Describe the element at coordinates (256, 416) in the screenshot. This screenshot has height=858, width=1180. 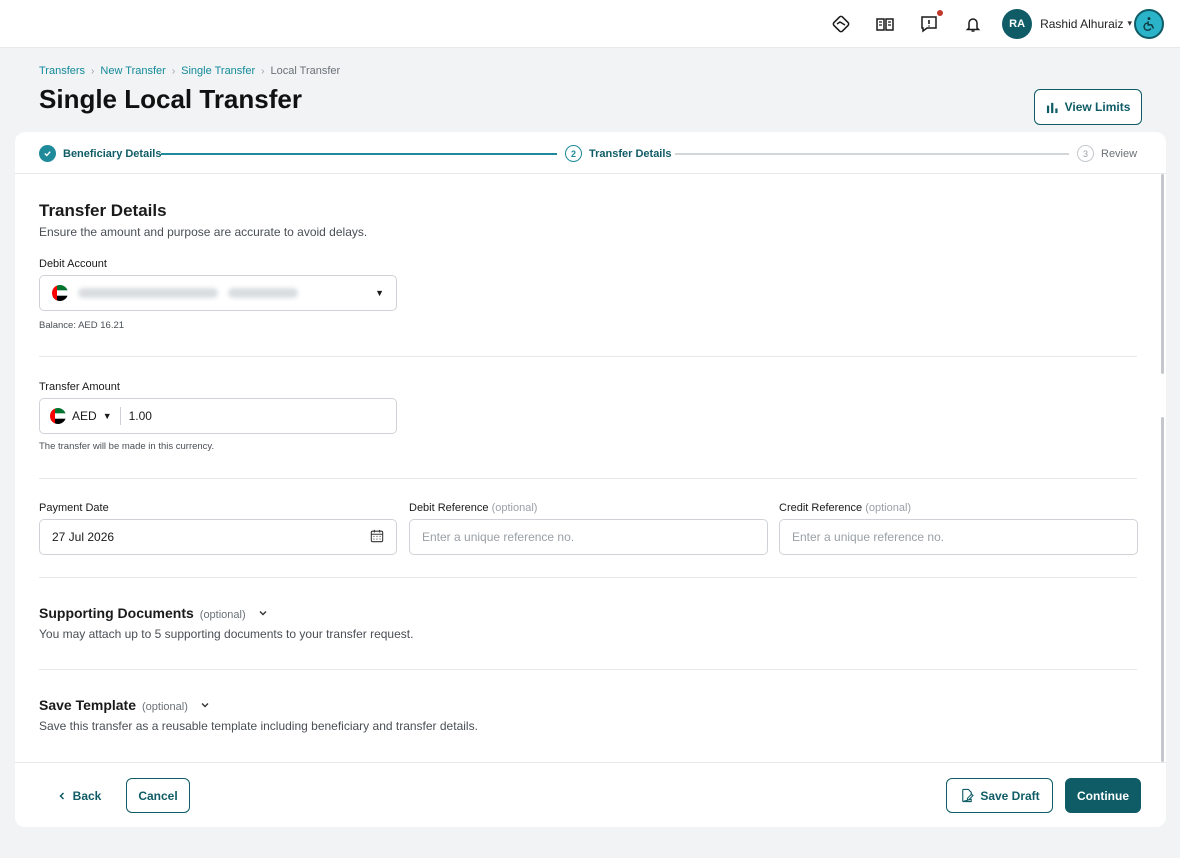
I see `amount-input` at that location.